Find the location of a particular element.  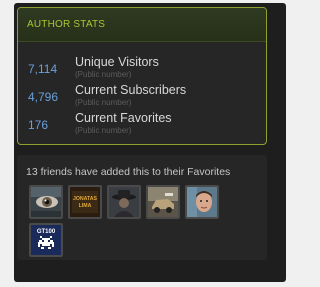

vehicle-avatar-icon is located at coordinates (163, 202).